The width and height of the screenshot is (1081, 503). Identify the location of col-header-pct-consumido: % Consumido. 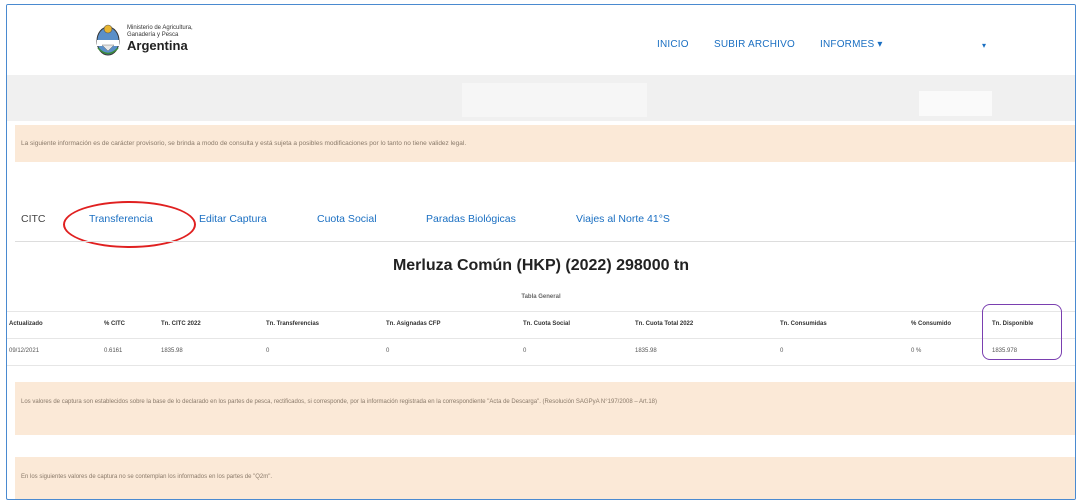
(931, 324).